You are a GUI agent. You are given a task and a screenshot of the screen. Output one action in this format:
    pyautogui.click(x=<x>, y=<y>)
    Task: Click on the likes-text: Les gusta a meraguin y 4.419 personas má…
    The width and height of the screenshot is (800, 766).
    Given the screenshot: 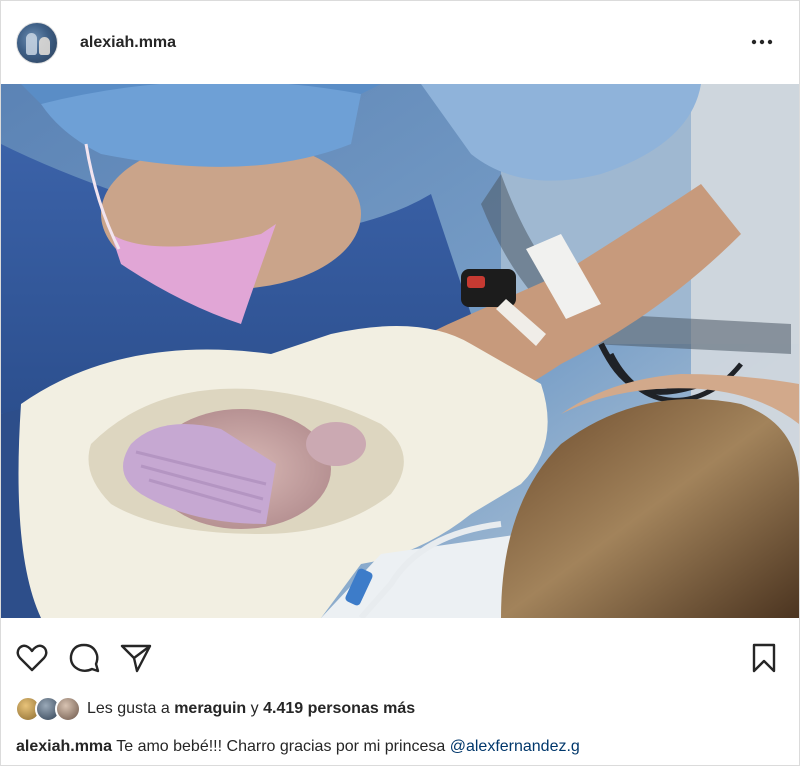 What is the action you would take?
    pyautogui.click(x=251, y=709)
    